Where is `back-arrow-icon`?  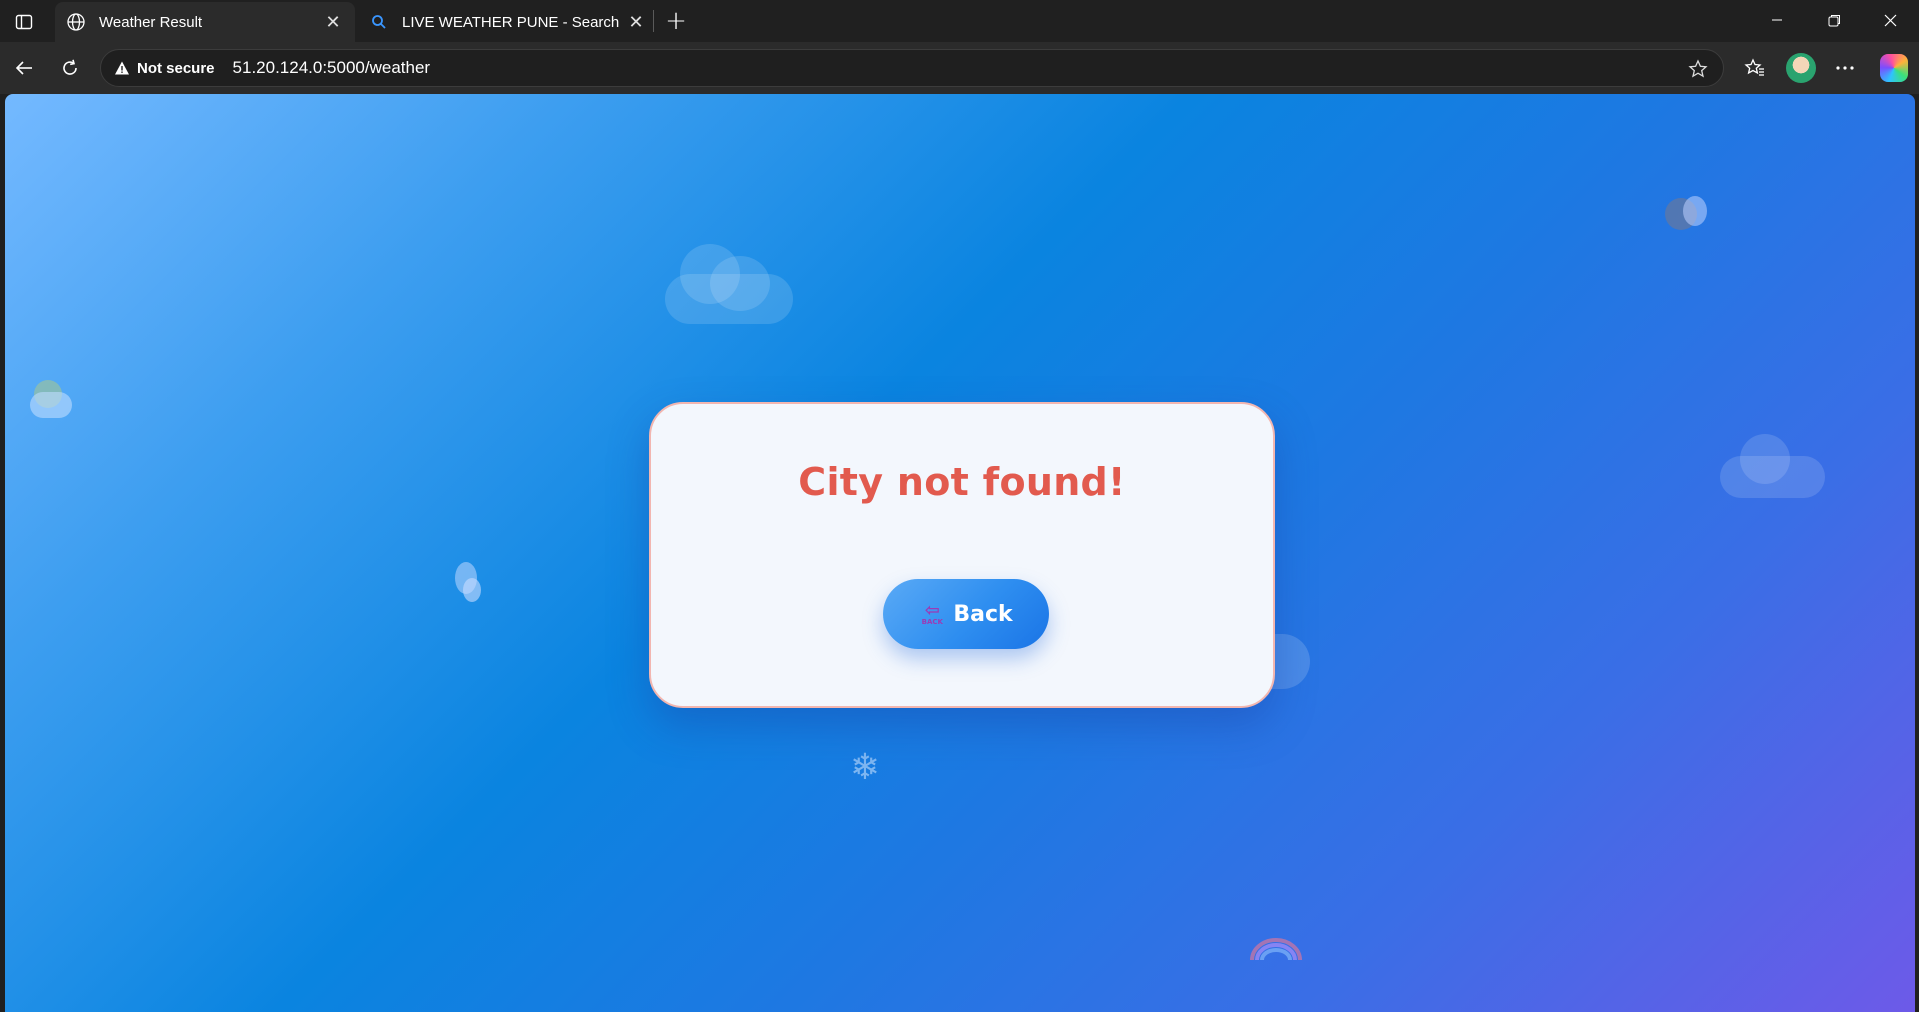
back-arrow-icon is located at coordinates (24, 68).